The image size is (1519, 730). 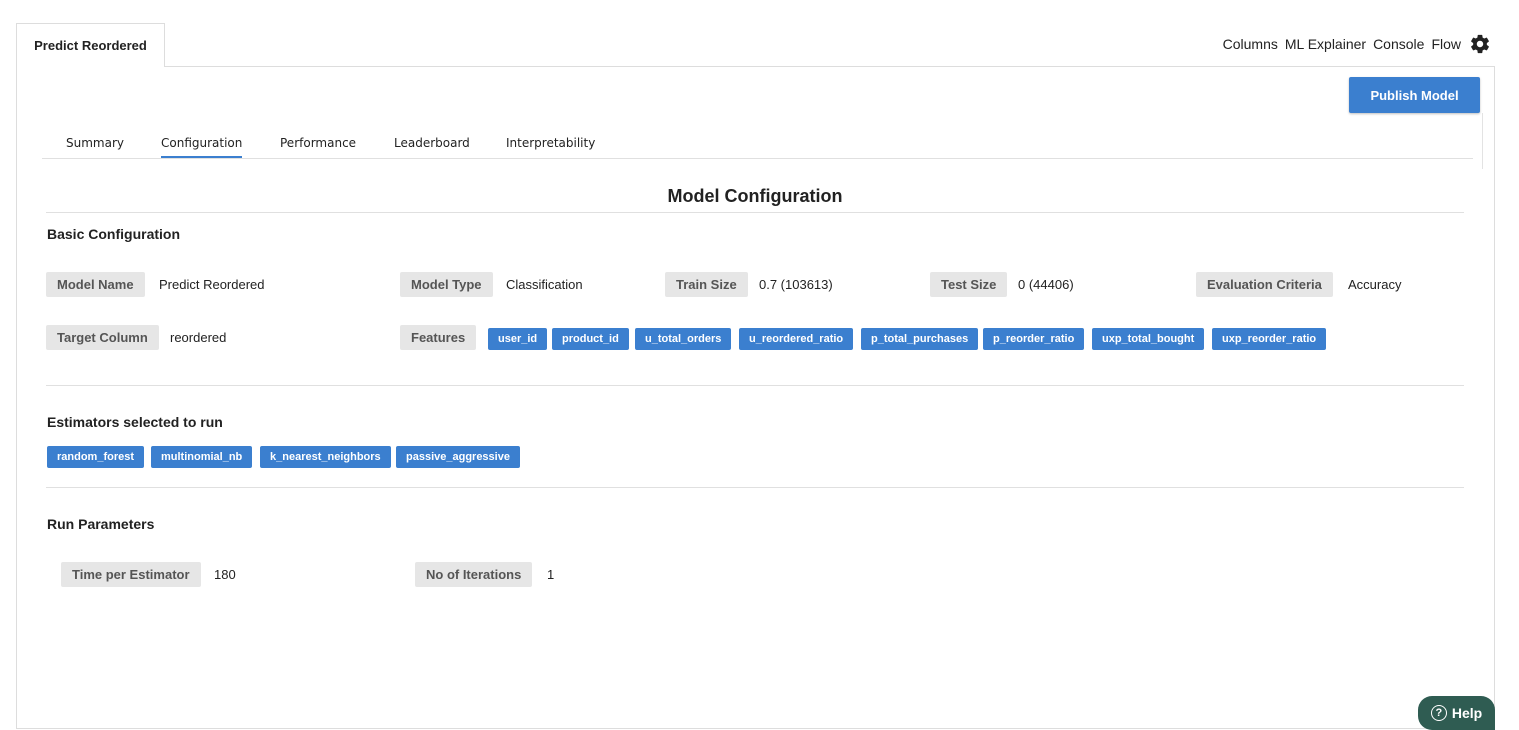 I want to click on model-name-value: Predict Reordered, so click(x=212, y=284).